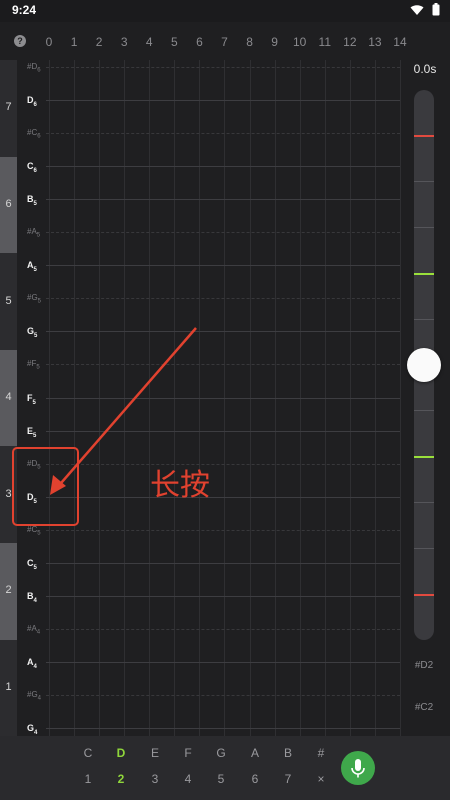  Describe the element at coordinates (417, 9) in the screenshot. I see `wifi-icon` at that location.